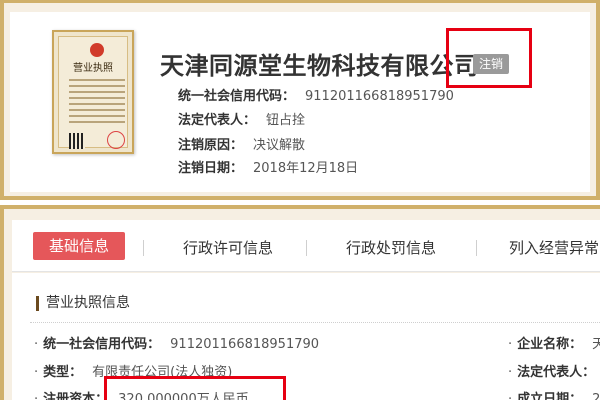 The image size is (600, 400). I want to click on license-text-lines, so click(97, 103).